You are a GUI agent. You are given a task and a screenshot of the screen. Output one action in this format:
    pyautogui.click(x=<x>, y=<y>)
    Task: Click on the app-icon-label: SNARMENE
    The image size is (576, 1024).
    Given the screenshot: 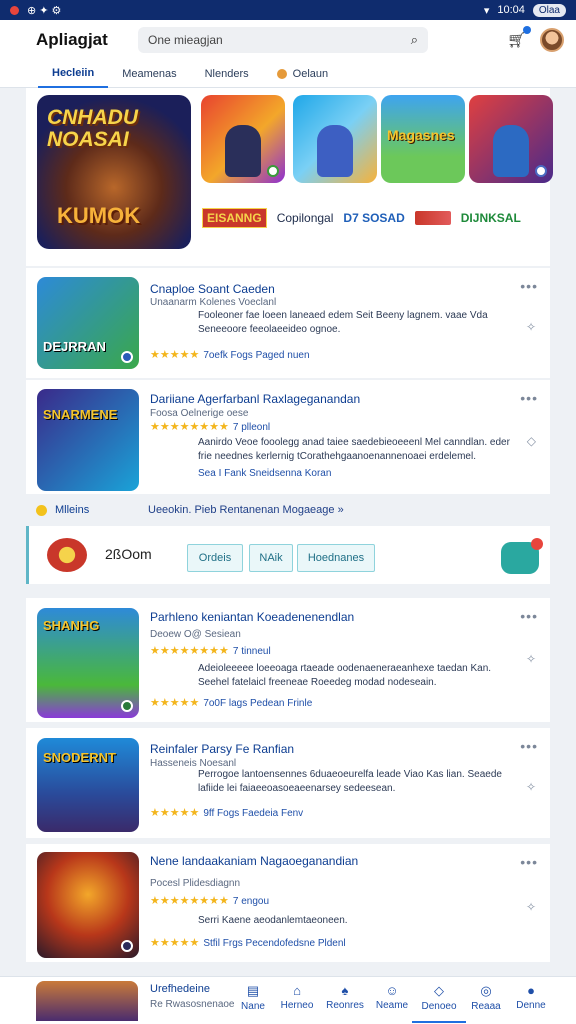 What is the action you would take?
    pyautogui.click(x=80, y=414)
    